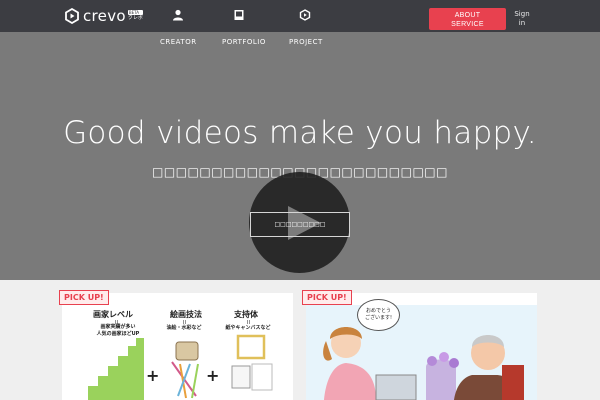 The height and width of the screenshot is (400, 600). Describe the element at coordinates (378, 315) in the screenshot. I see `speech-bubble: おめでとう ございます!` at that location.